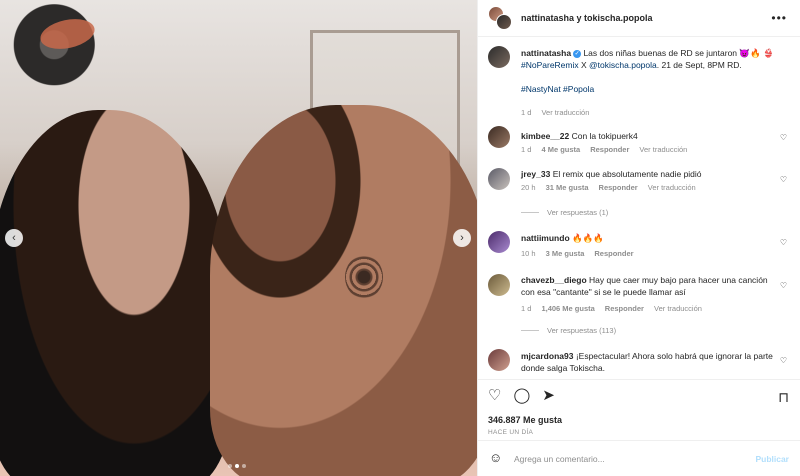 This screenshot has width=800, height=476. Describe the element at coordinates (545, 136) in the screenshot. I see `comment-username: kimbee__22` at that location.